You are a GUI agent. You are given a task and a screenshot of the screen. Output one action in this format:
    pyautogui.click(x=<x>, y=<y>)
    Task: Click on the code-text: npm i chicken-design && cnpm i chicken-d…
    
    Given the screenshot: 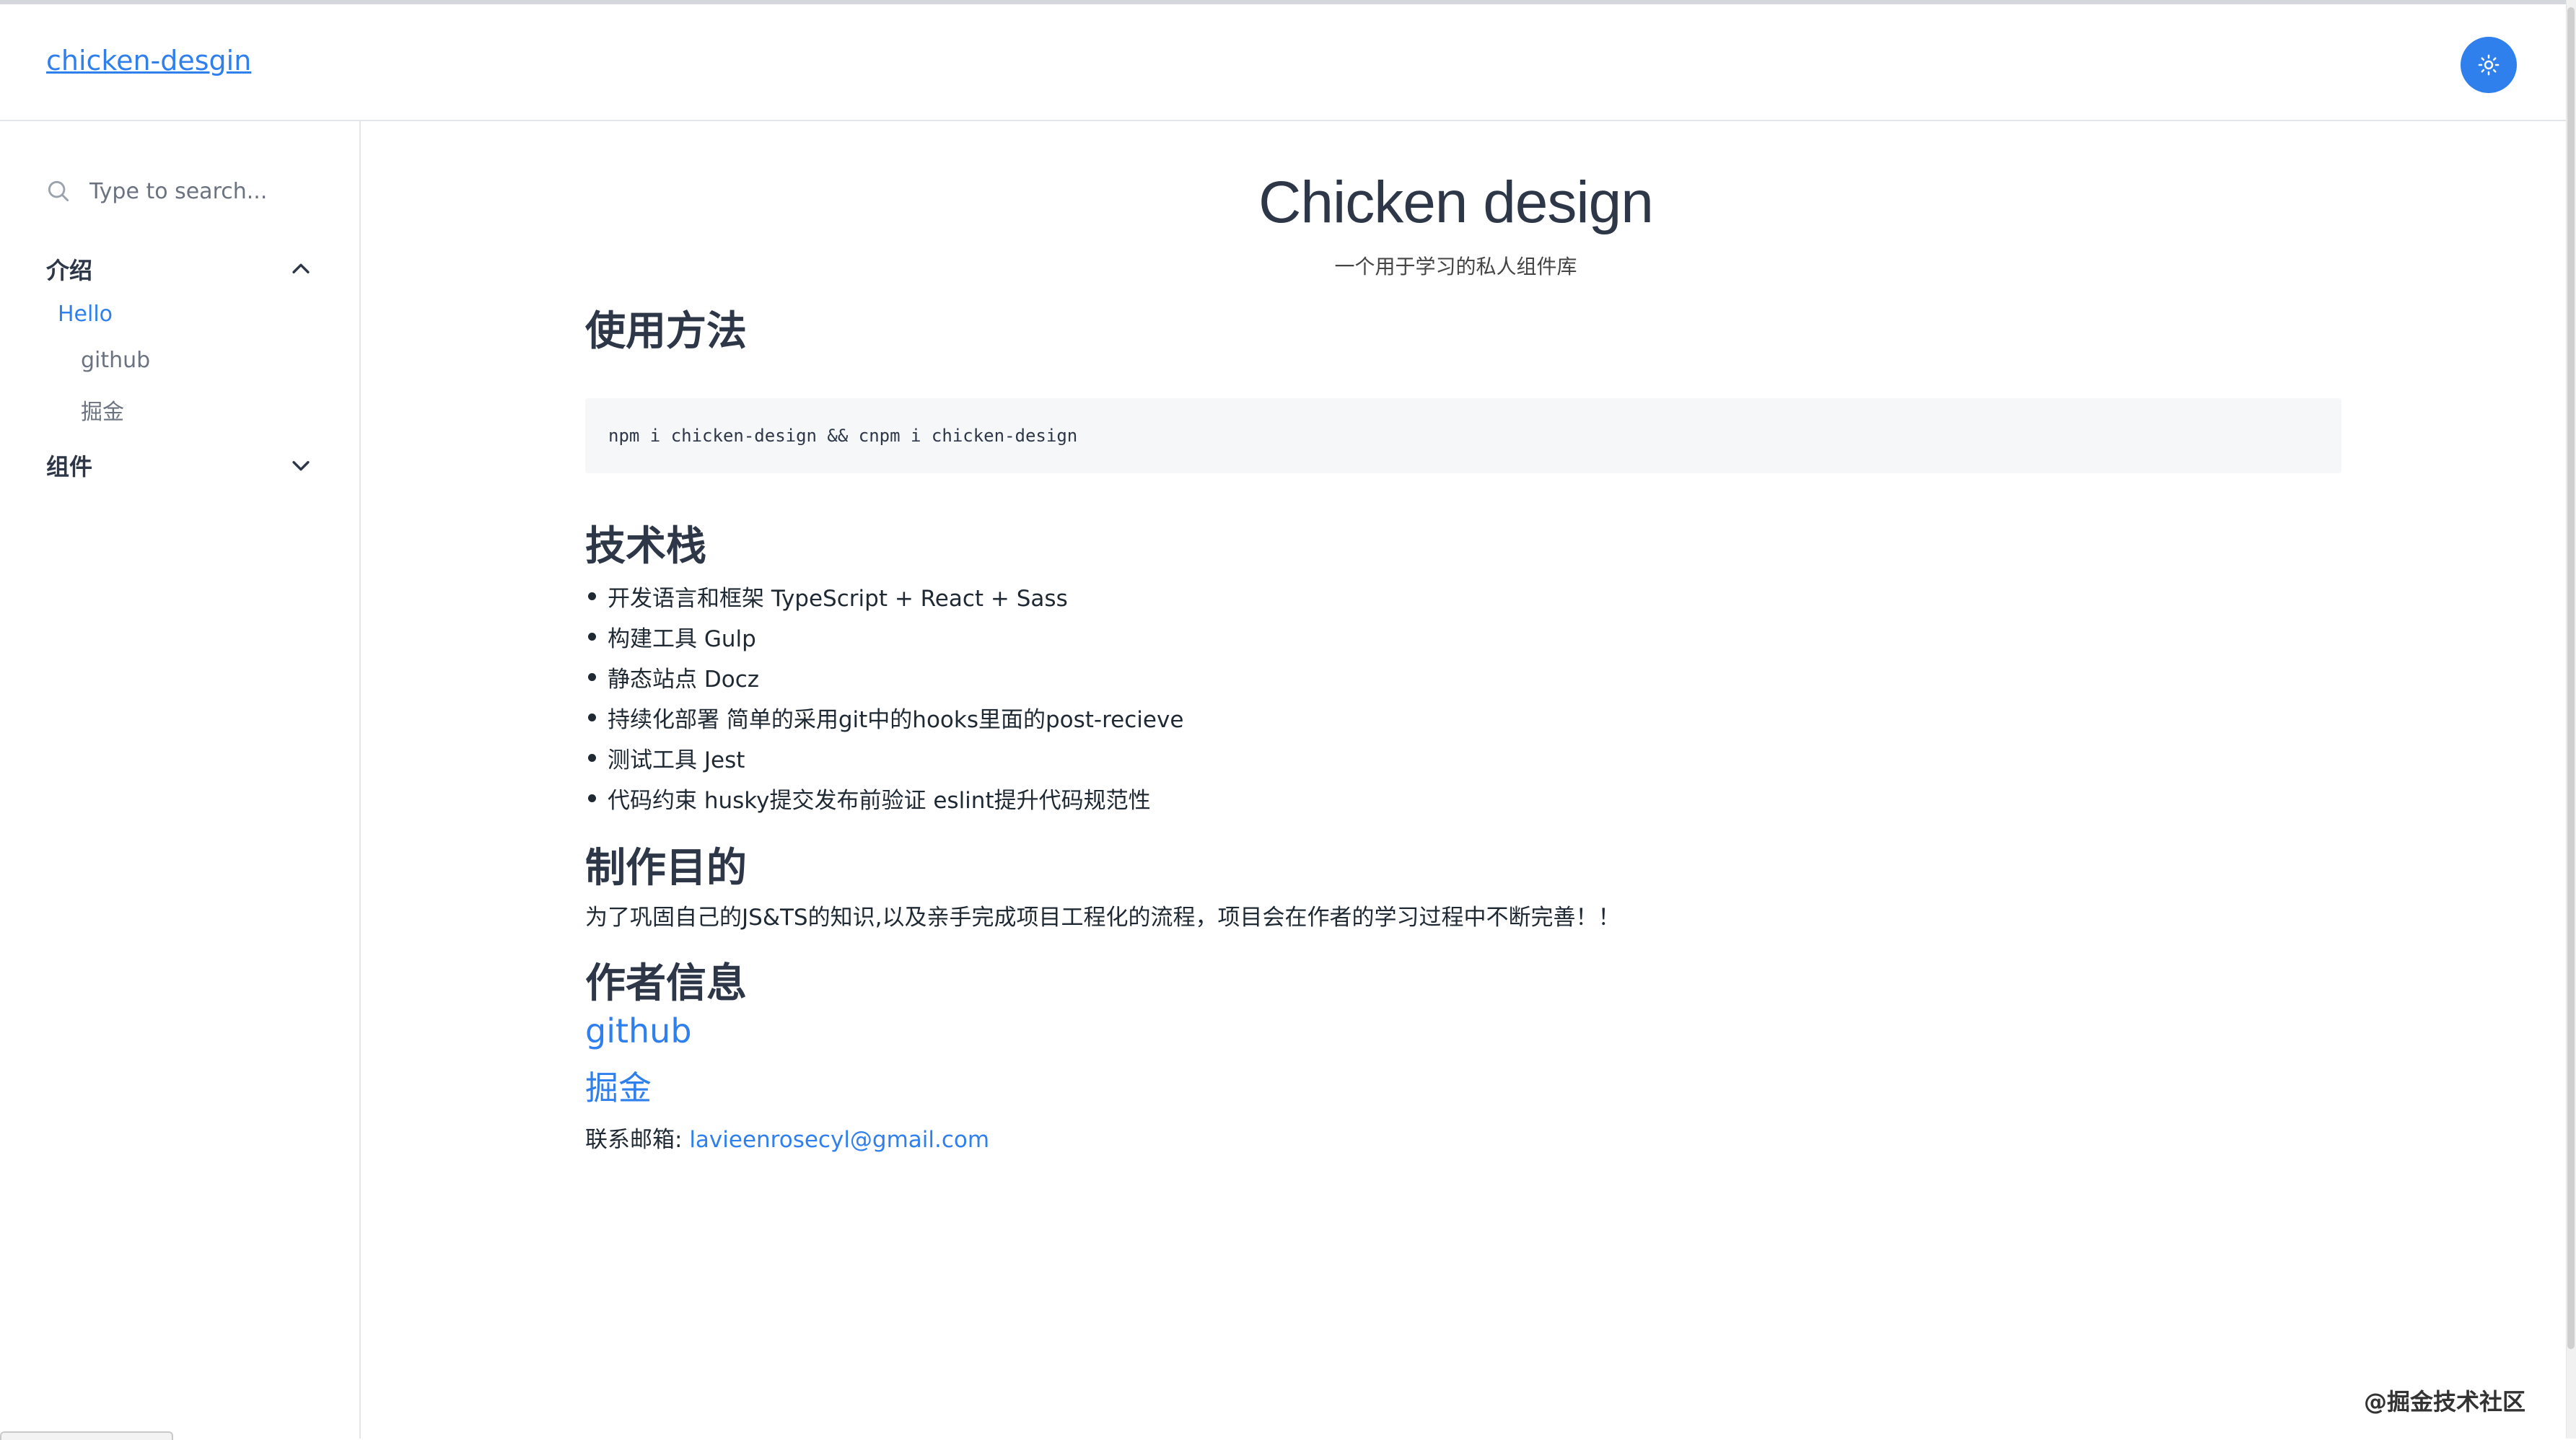 What is the action you would take?
    pyautogui.click(x=843, y=436)
    